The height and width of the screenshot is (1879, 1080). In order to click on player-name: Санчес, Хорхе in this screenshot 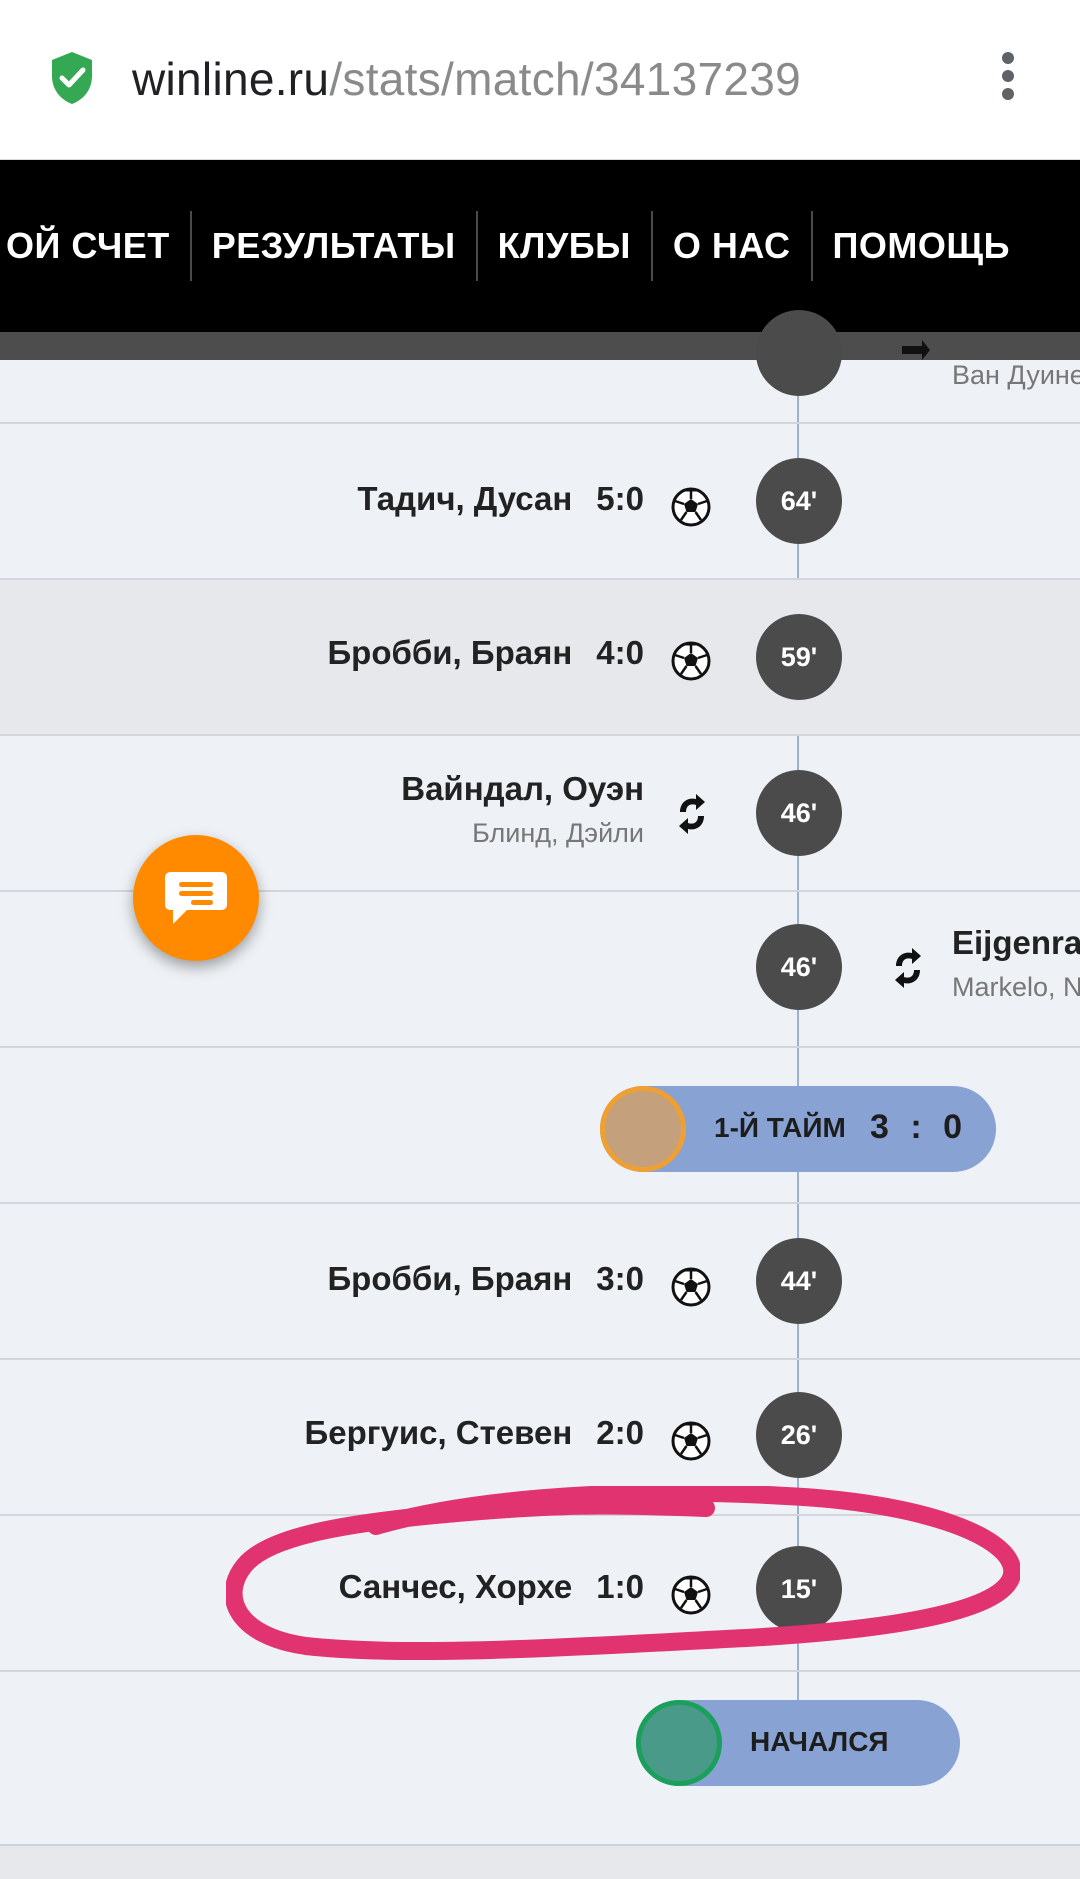, I will do `click(455, 1586)`.